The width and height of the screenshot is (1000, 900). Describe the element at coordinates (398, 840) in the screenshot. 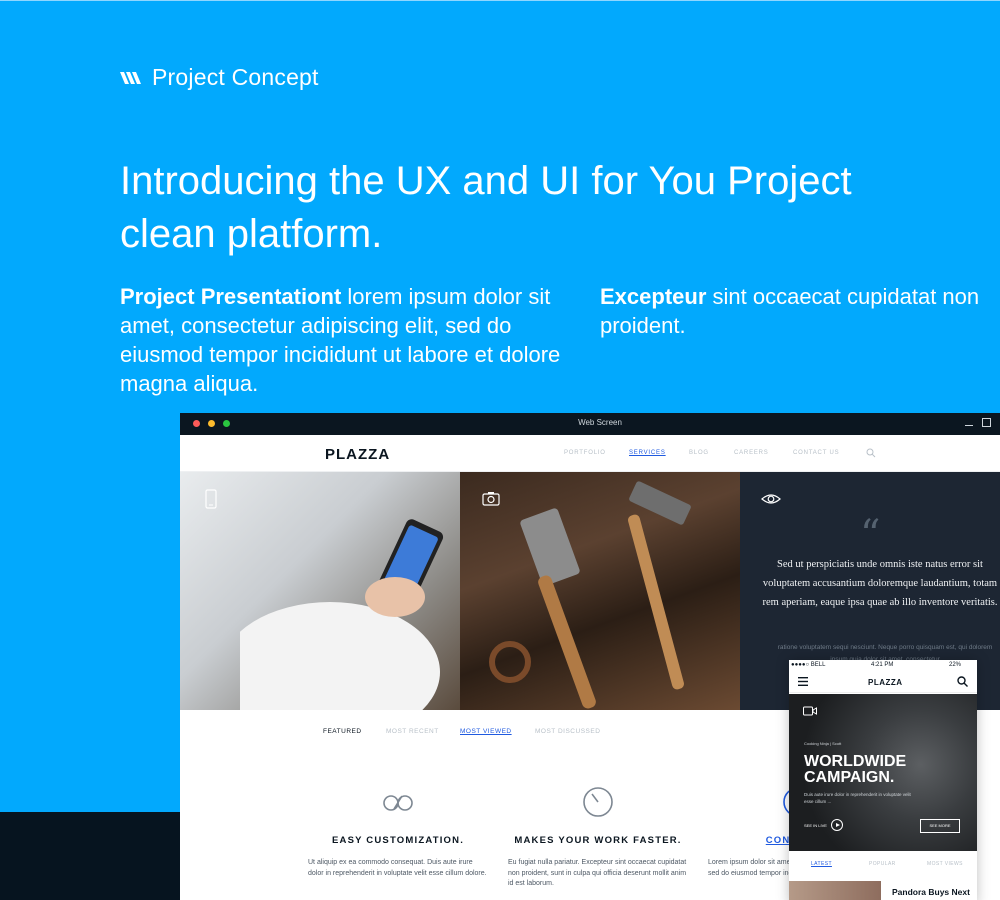

I see `feature-title: EASY CUSTOMIZATION.` at that location.